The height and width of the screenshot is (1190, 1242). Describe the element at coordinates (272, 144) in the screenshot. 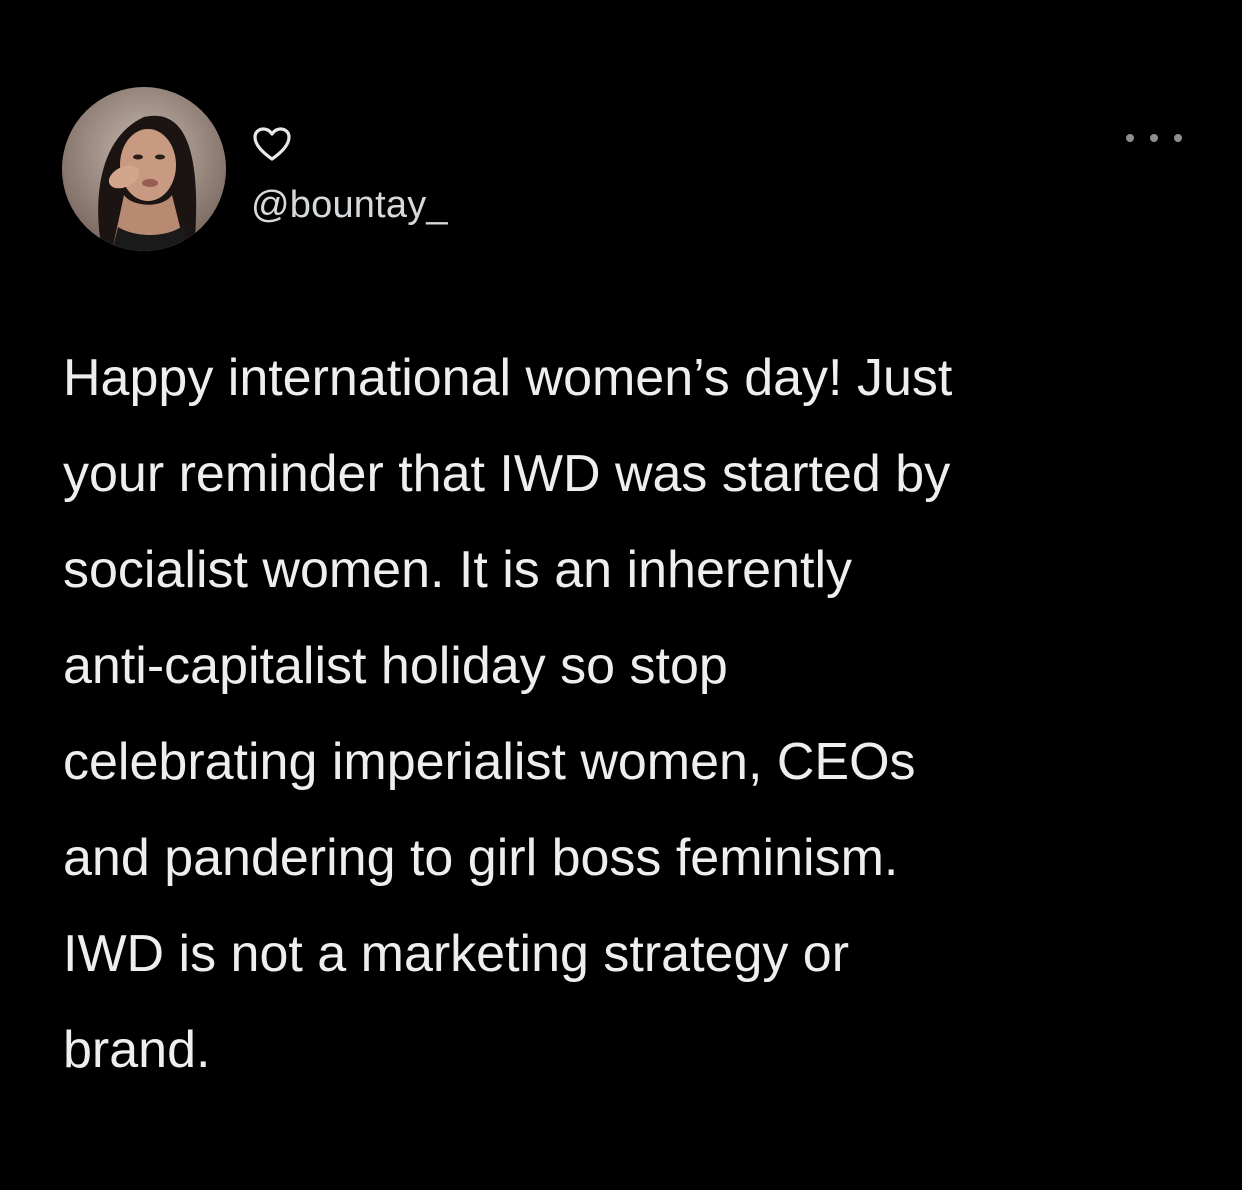

I see `heart-icon` at that location.